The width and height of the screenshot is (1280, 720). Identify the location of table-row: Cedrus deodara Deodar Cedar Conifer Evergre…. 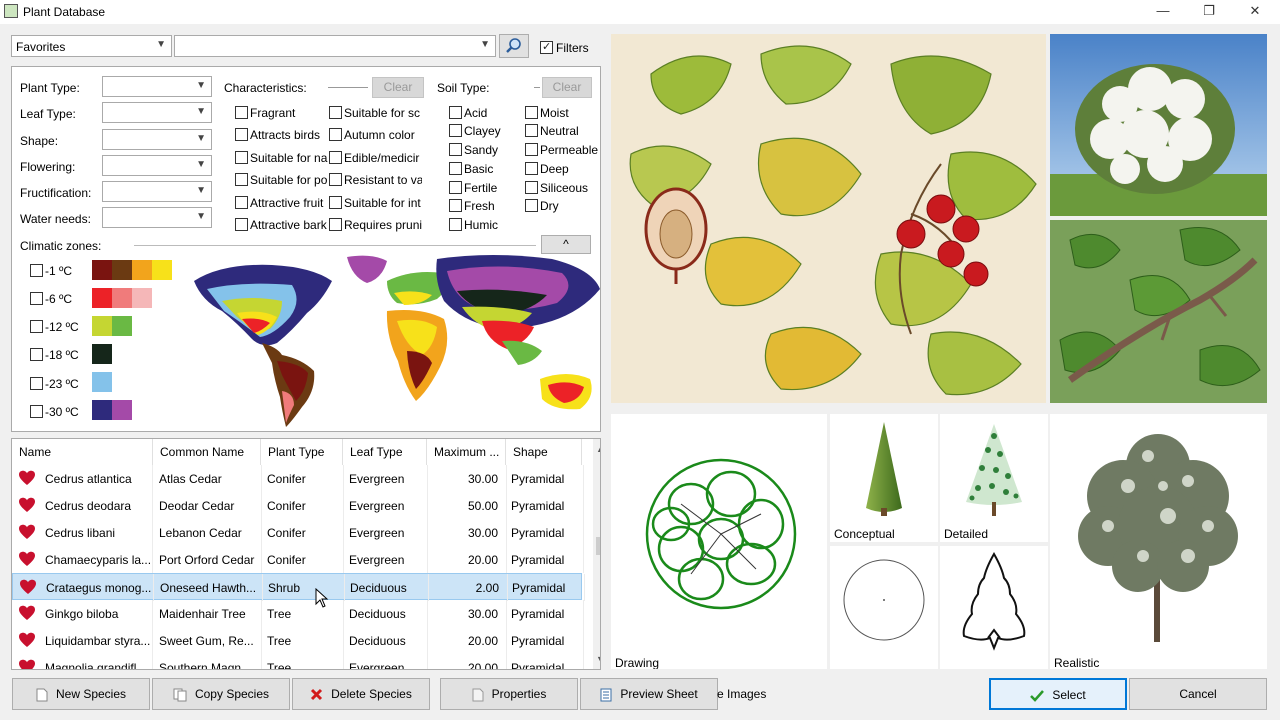
(298, 505).